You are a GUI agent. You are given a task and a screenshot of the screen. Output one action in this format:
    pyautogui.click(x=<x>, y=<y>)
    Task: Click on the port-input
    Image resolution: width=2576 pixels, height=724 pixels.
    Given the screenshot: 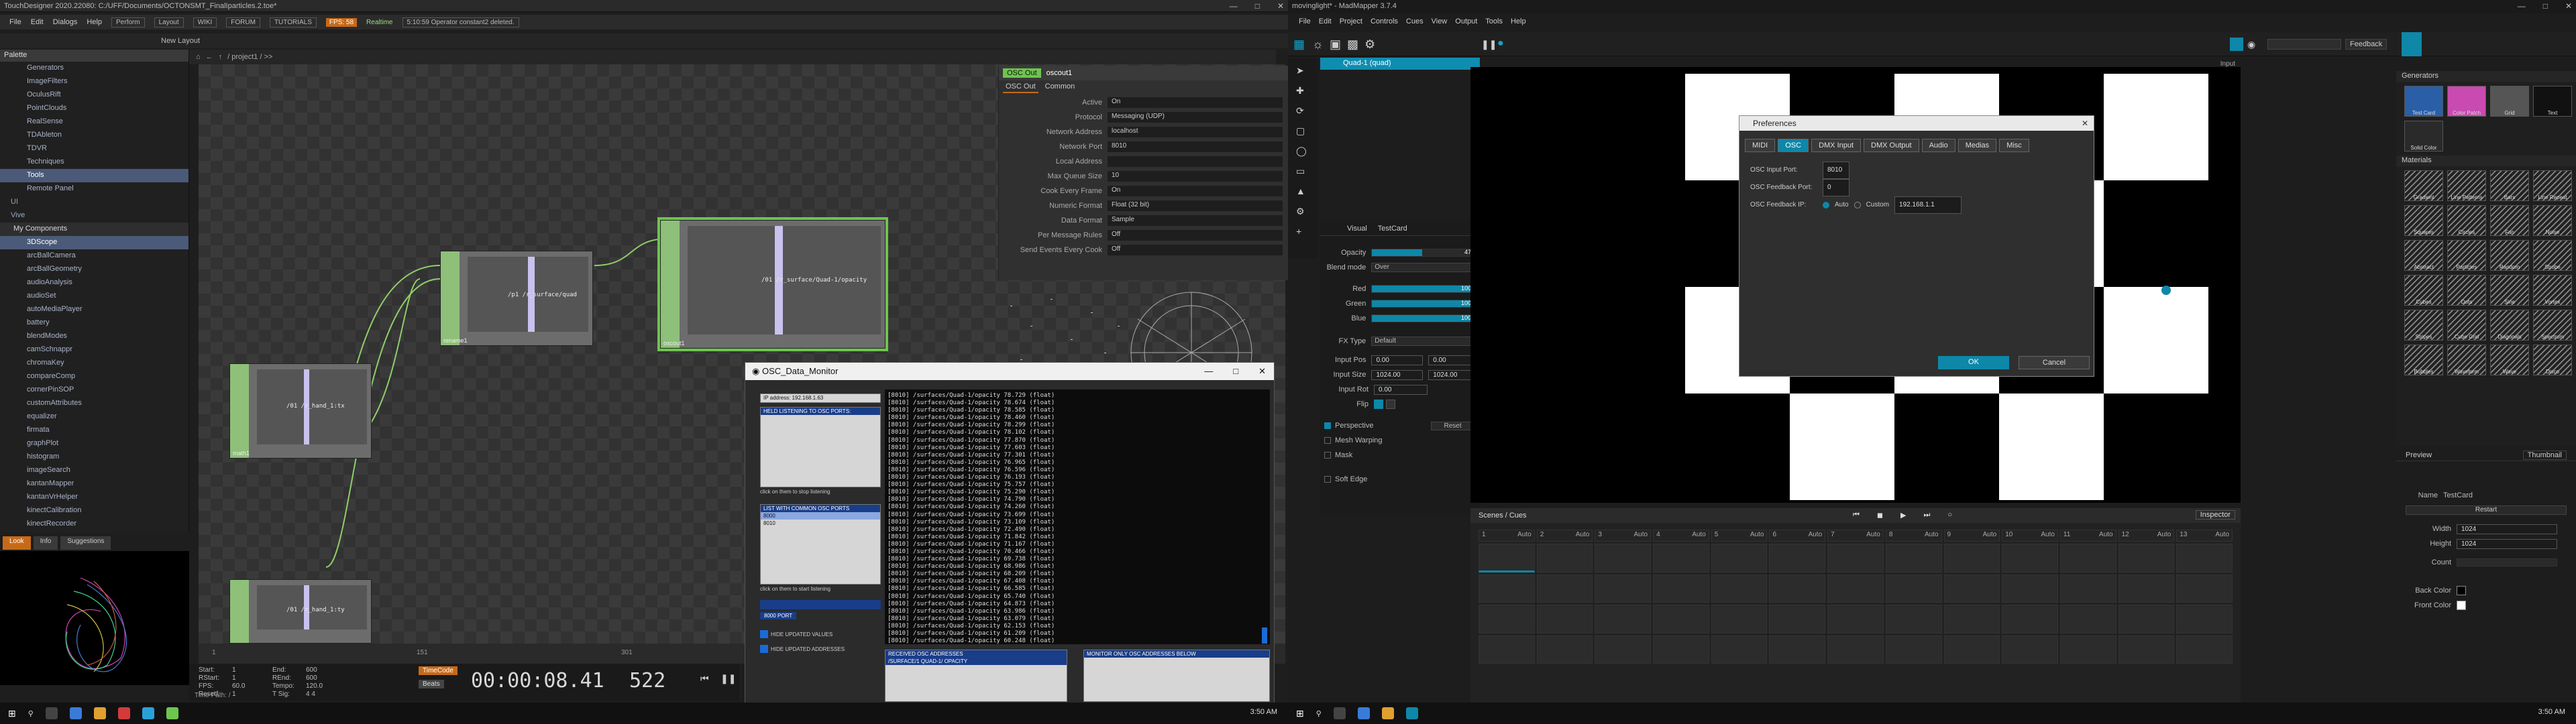 What is the action you would take?
    pyautogui.click(x=820, y=604)
    